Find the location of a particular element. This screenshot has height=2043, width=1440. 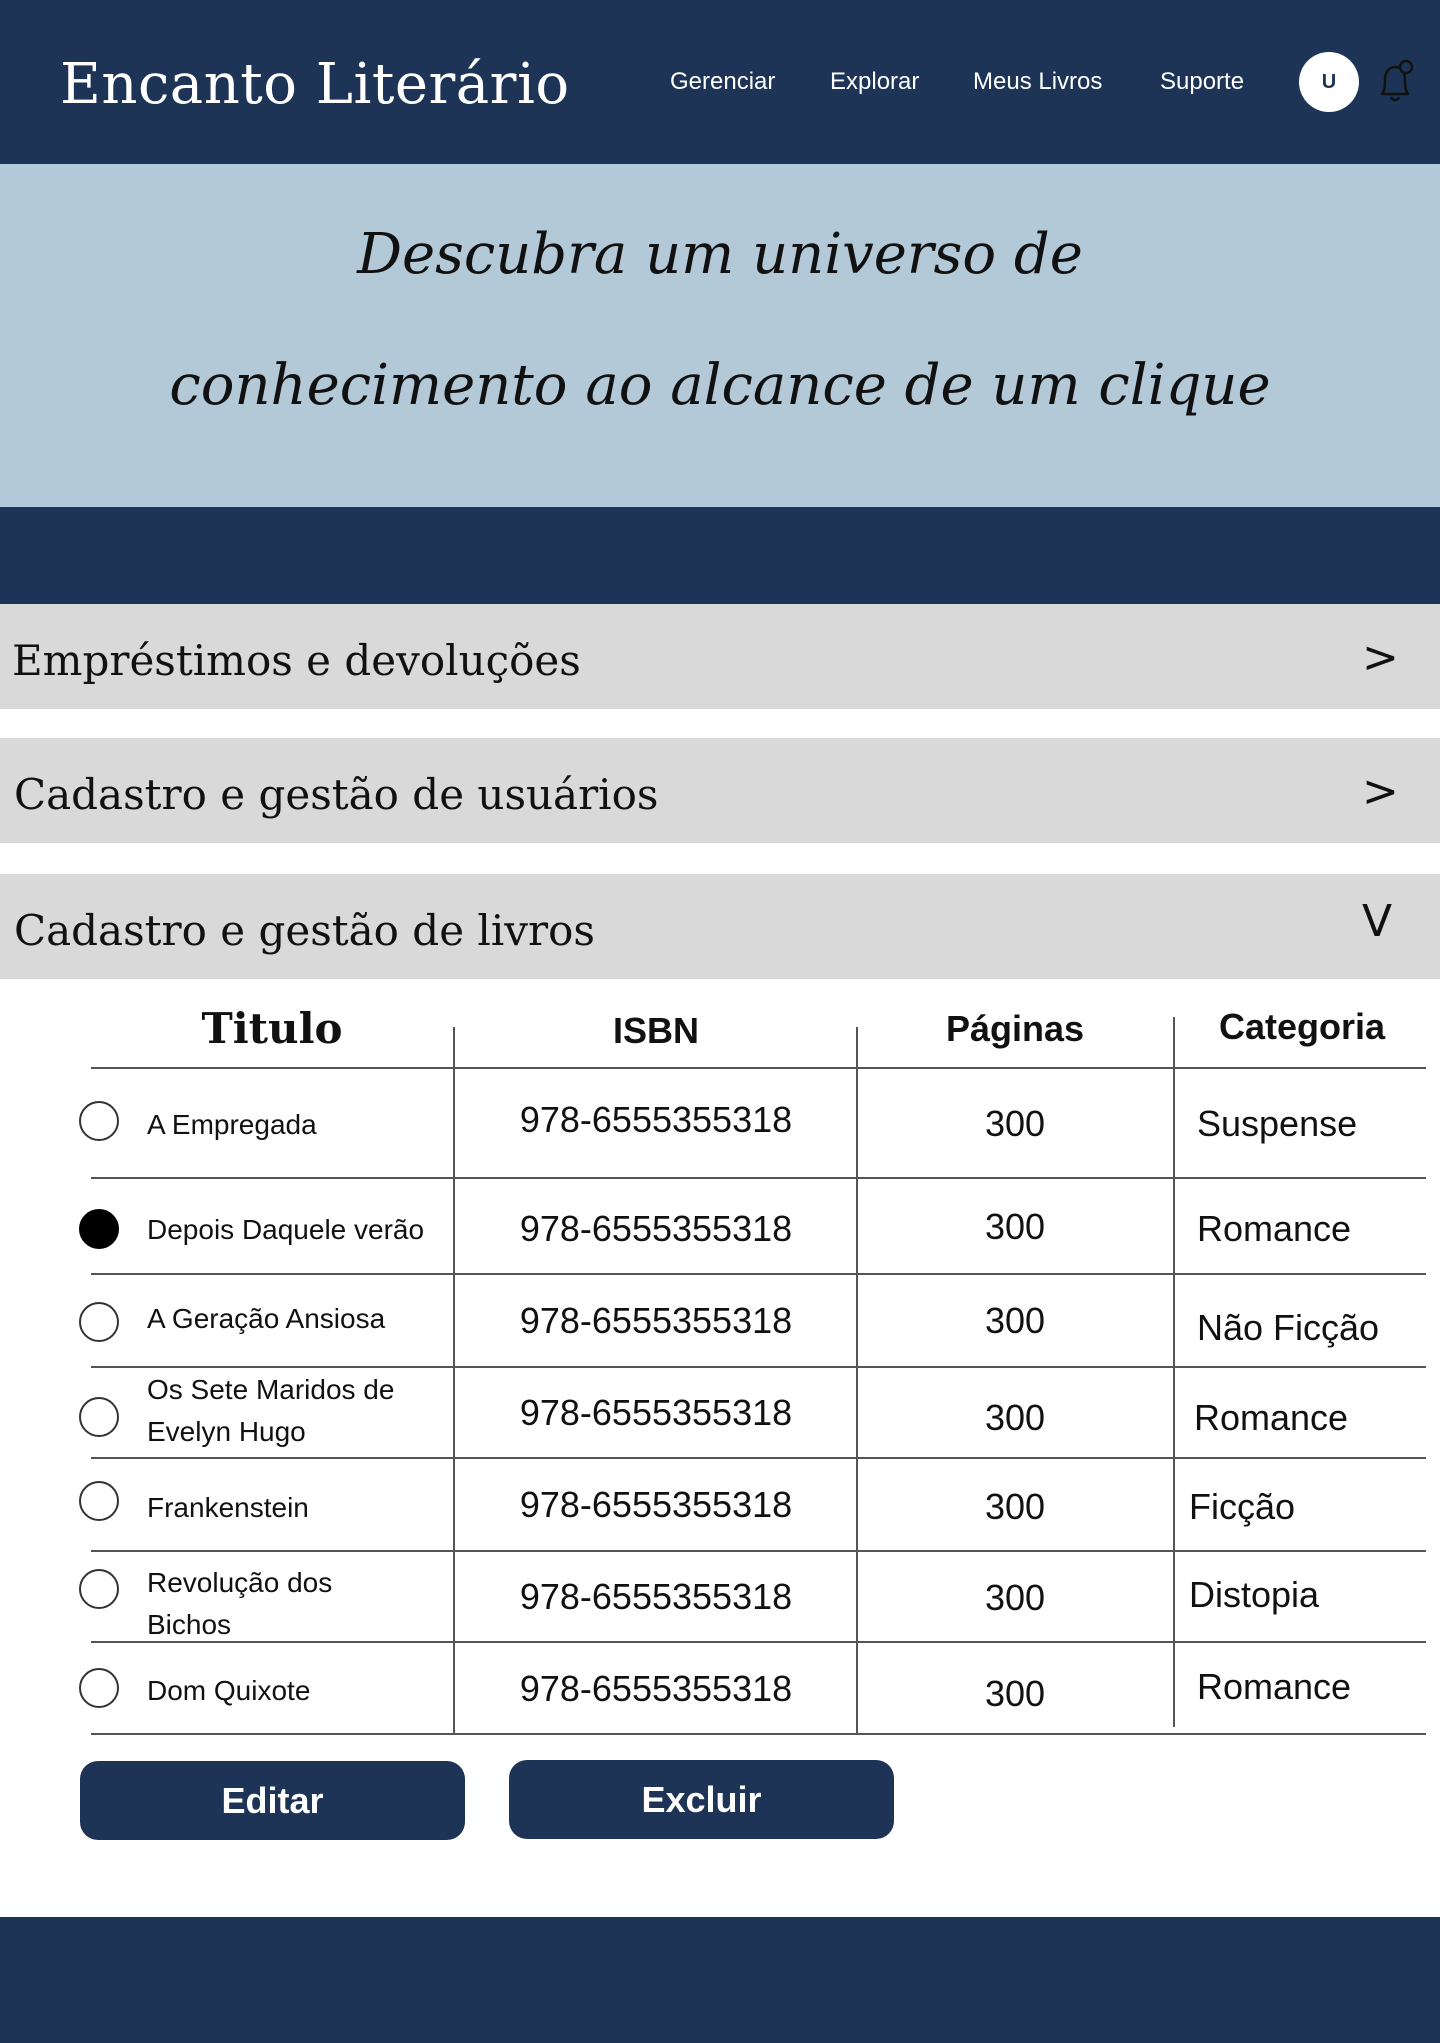

chevron-down-icon: V is located at coordinates (1377, 921).